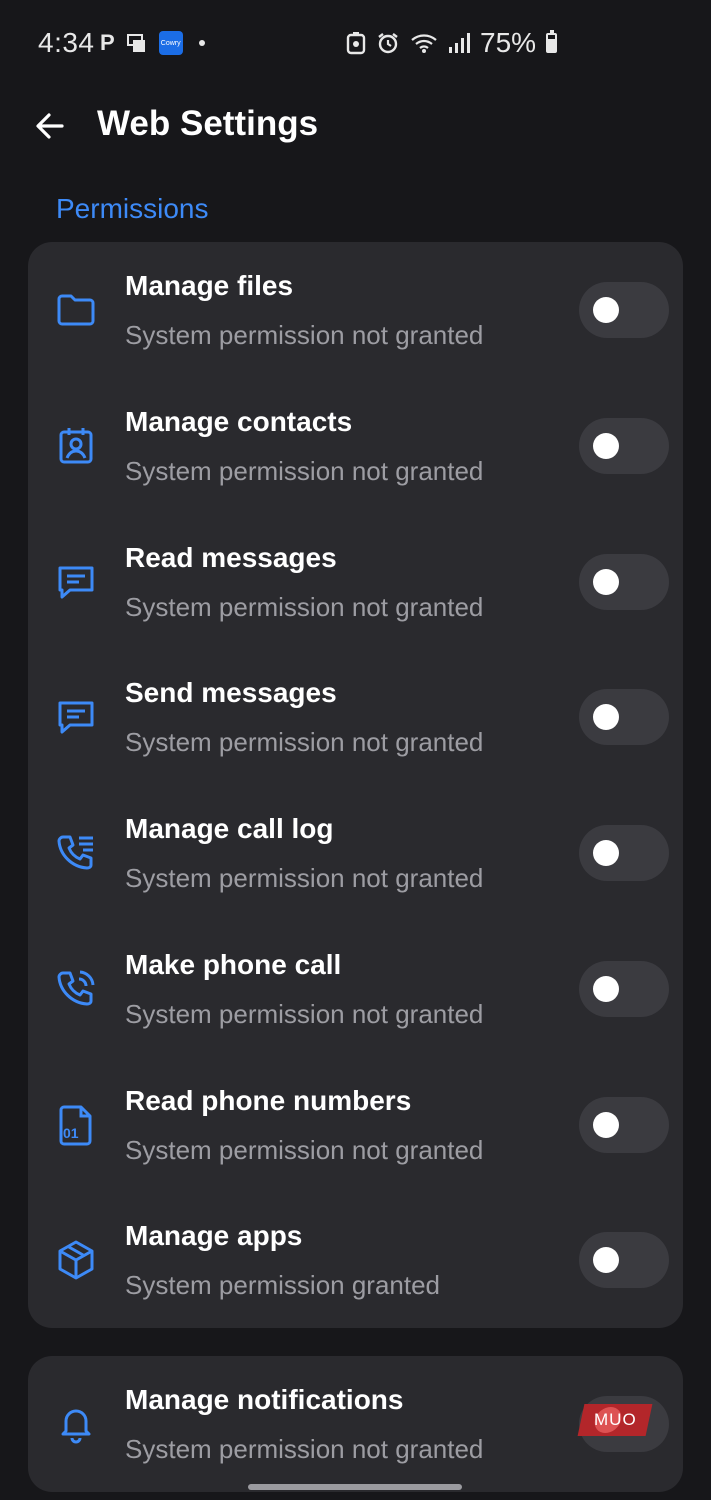 The image size is (711, 1500). I want to click on folder-icon, so click(76, 310).